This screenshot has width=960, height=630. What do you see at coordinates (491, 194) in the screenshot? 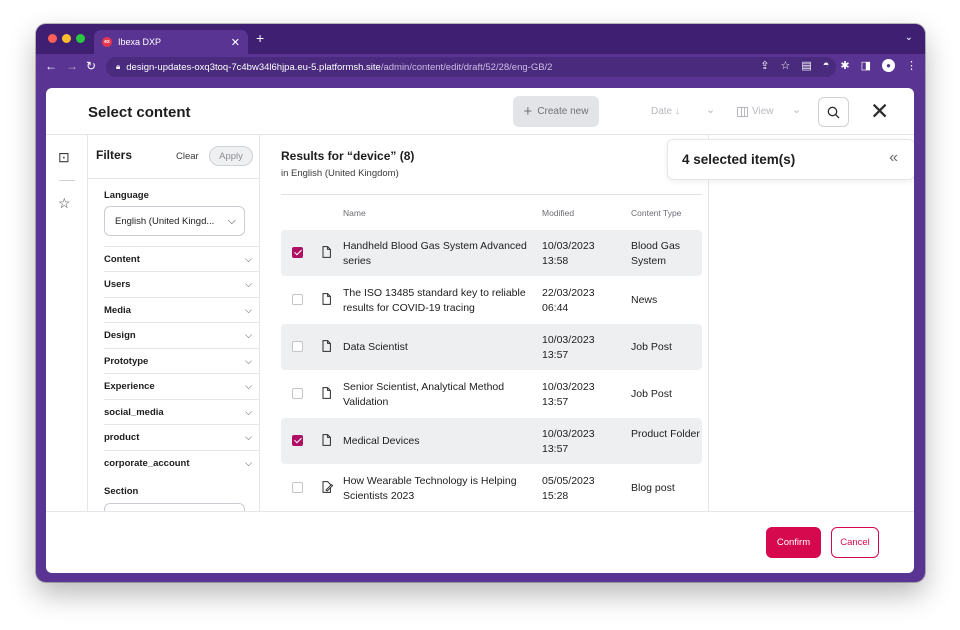
I see `results-divider` at bounding box center [491, 194].